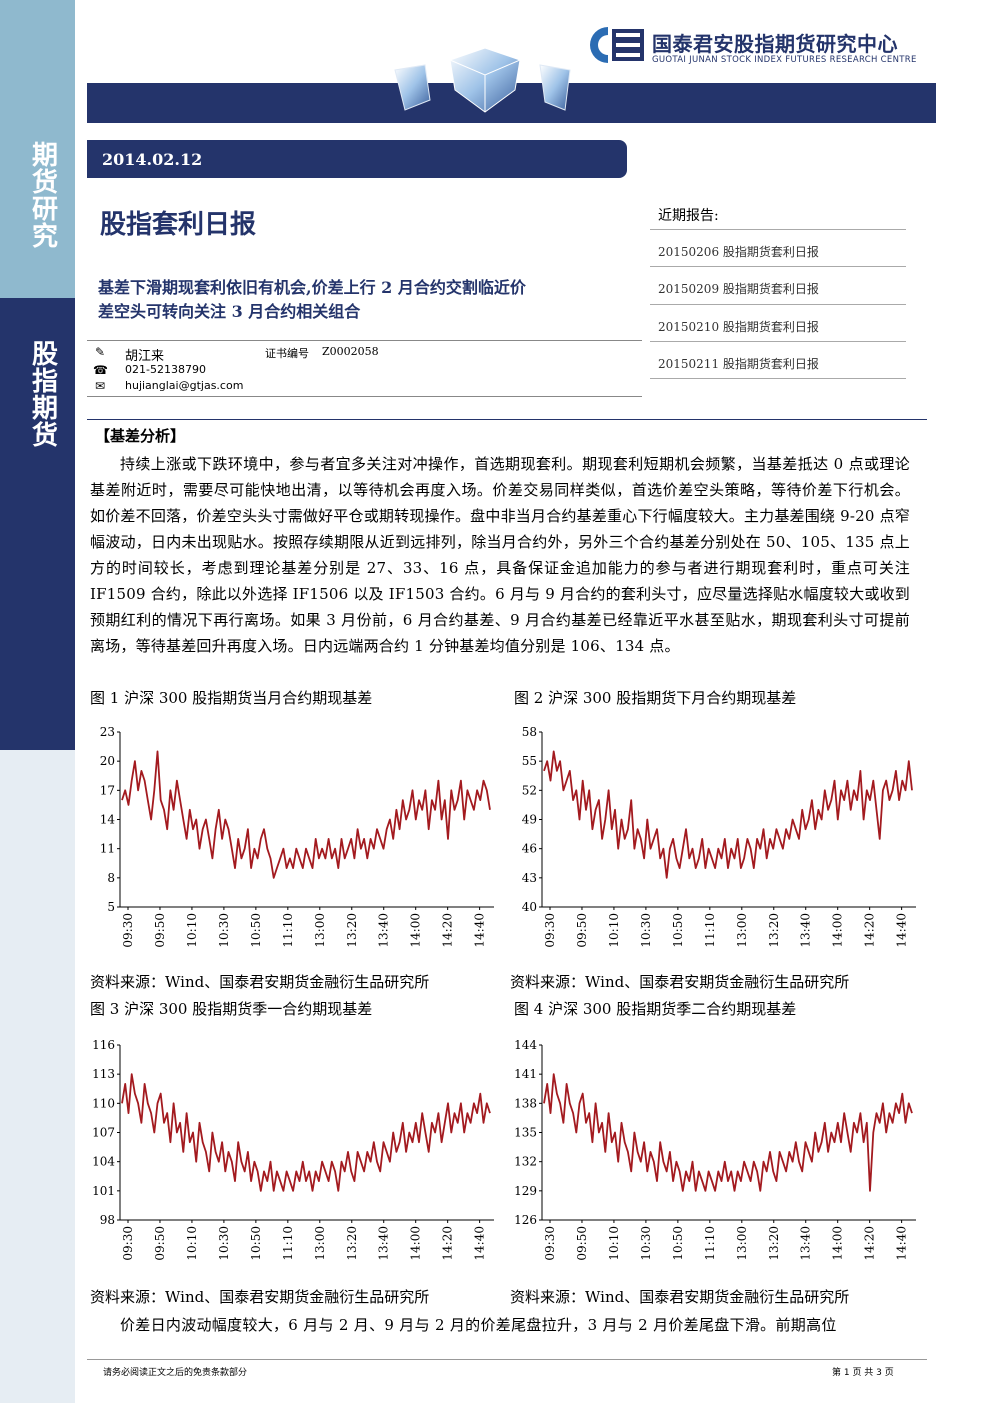 This screenshot has height=1403, width=992. What do you see at coordinates (178, 225) in the screenshot?
I see `report-title: 股指套利日报` at bounding box center [178, 225].